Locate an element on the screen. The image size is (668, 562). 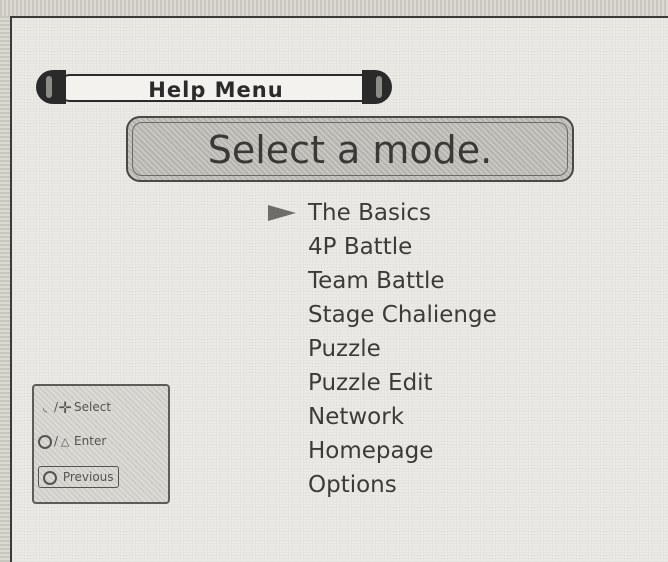
back-button-icon is located at coordinates (50, 477).